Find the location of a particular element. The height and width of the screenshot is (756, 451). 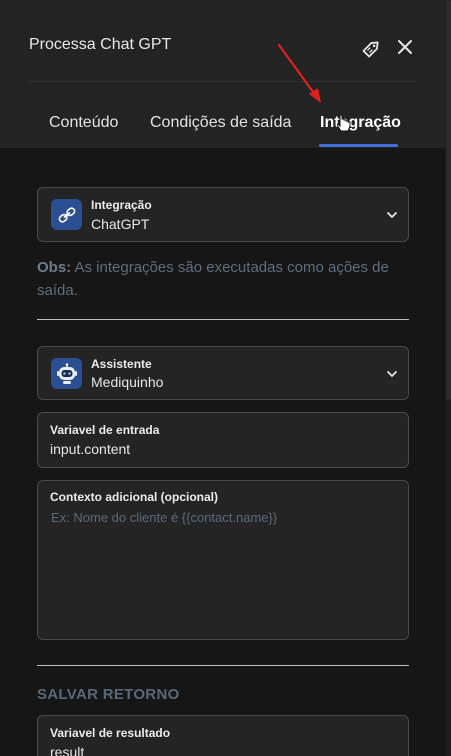

integration-label: Integração is located at coordinates (121, 205).